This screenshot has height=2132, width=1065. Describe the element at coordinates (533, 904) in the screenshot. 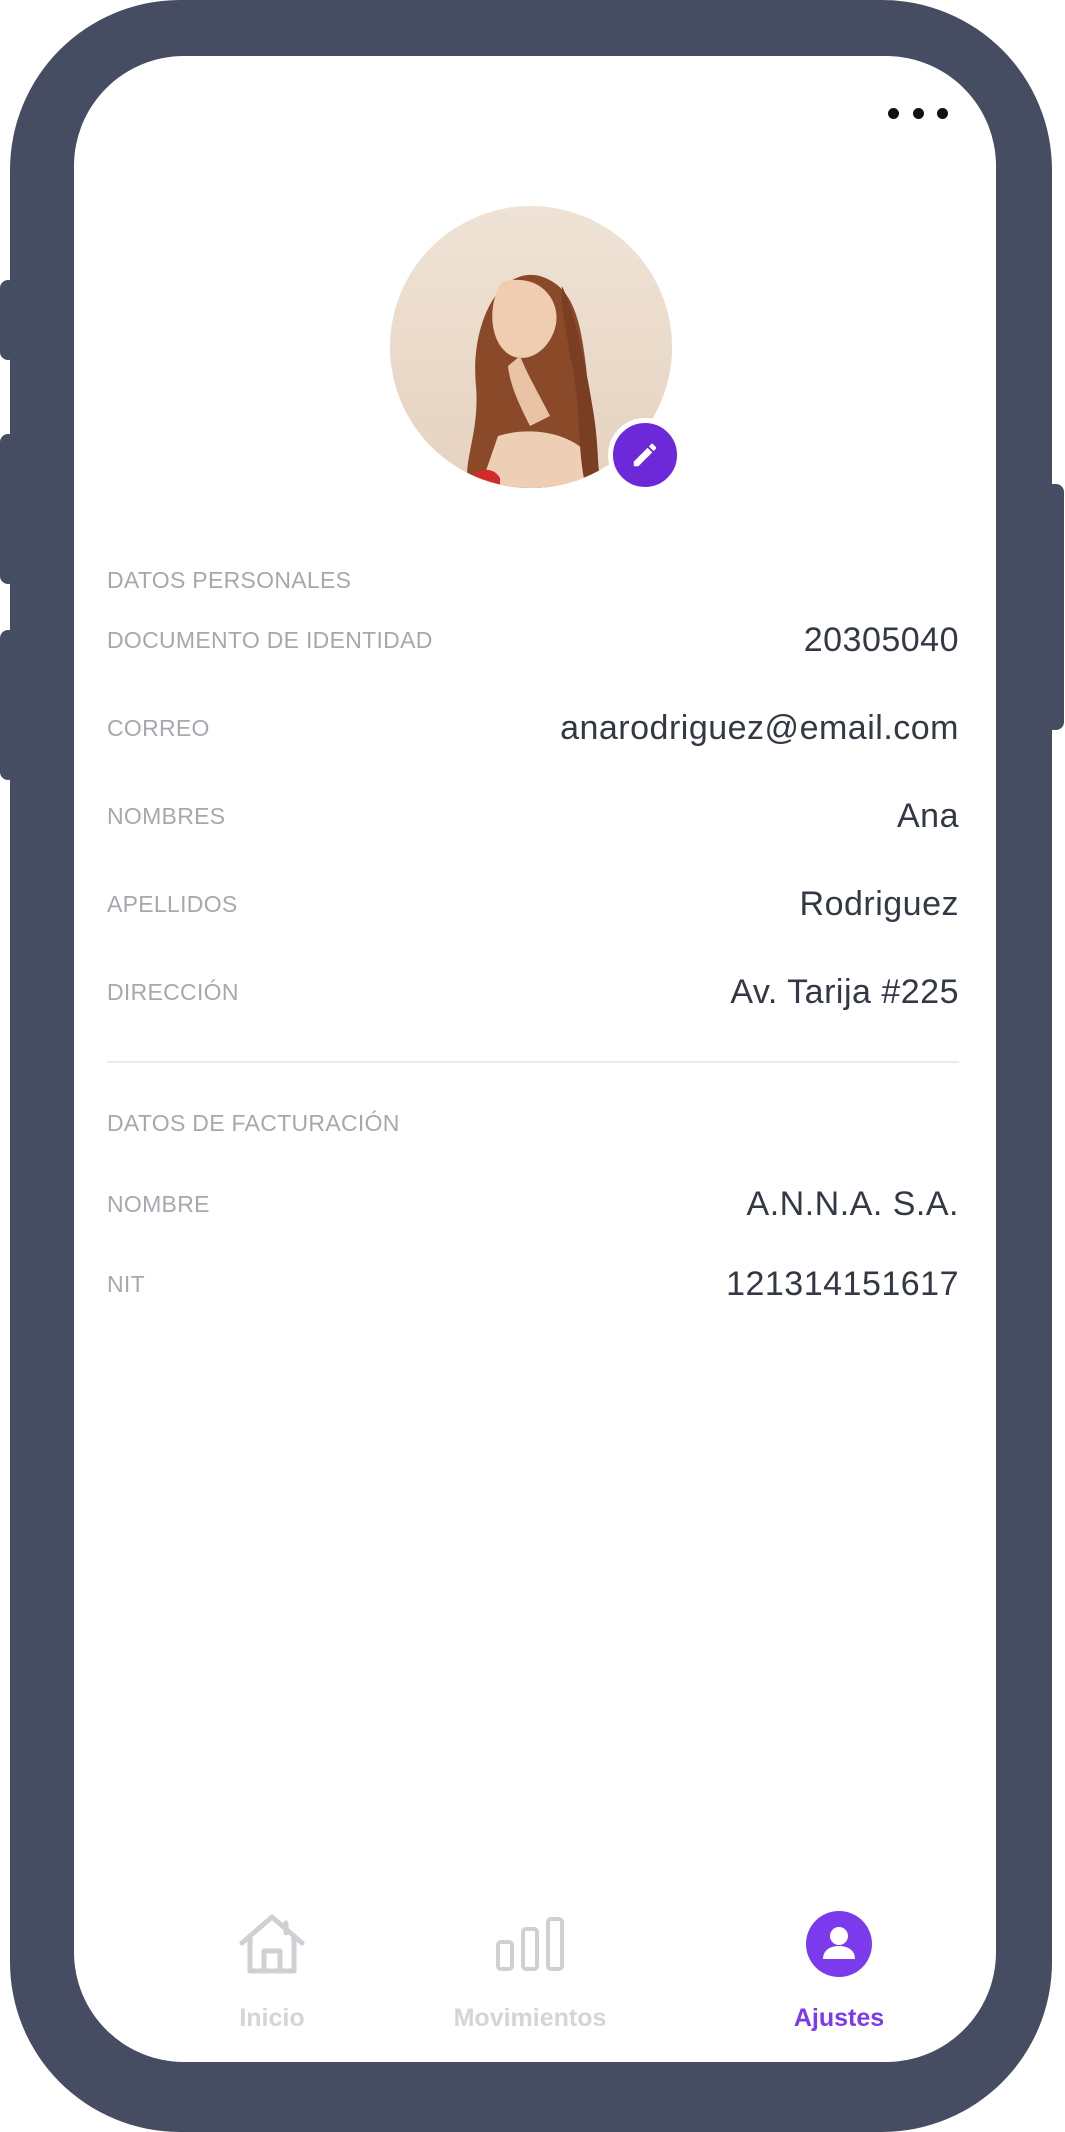

I see `field-row-last-name: APELLIDOS Rodriguez` at that location.